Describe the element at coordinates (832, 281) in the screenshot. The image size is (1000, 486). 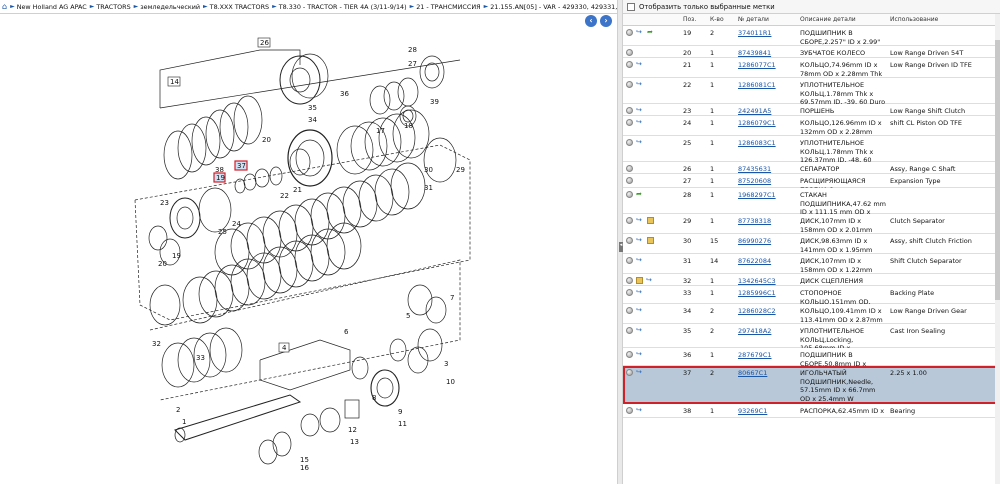
I see `description-cell: ДИСК СЦЕПЛЕНИЯ` at that location.